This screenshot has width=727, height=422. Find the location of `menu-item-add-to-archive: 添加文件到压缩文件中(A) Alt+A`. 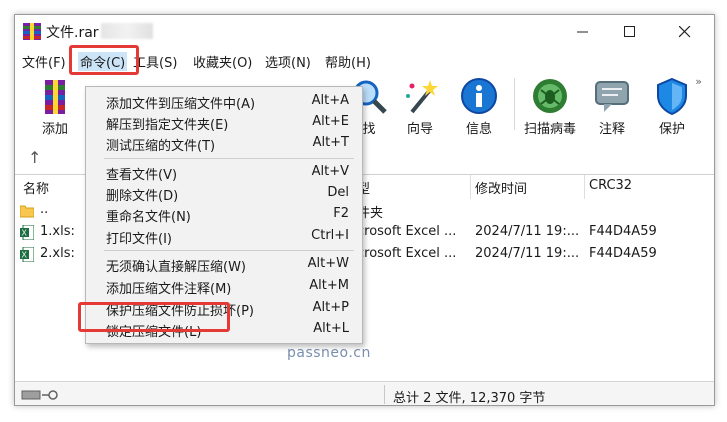

menu-item-add-to-archive: 添加文件到压缩文件中(A) Alt+A is located at coordinates (224, 102).